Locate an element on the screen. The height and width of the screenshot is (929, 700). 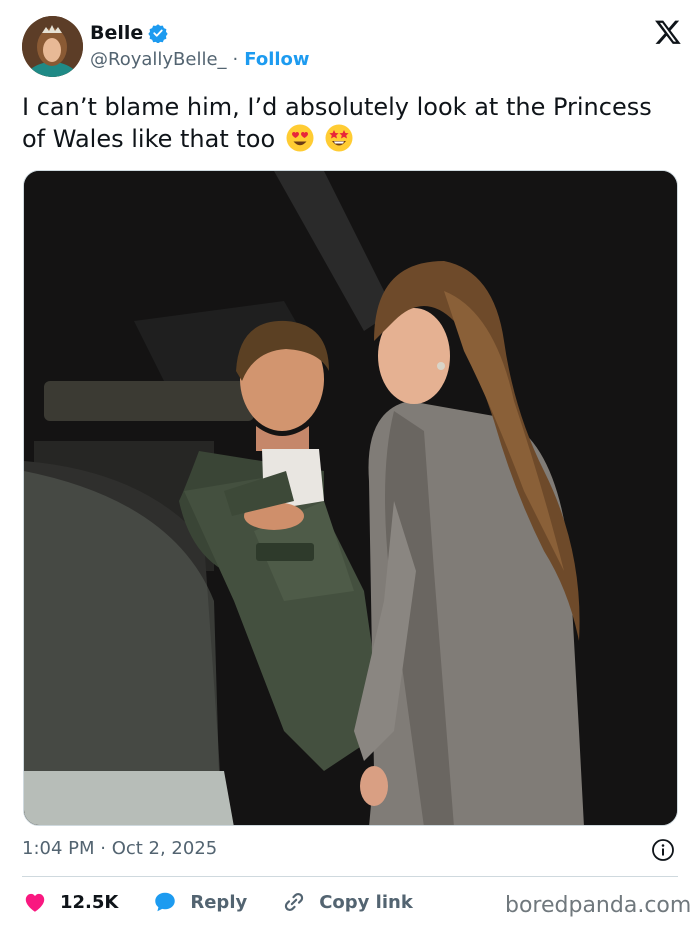
avatar is located at coordinates (52, 46).